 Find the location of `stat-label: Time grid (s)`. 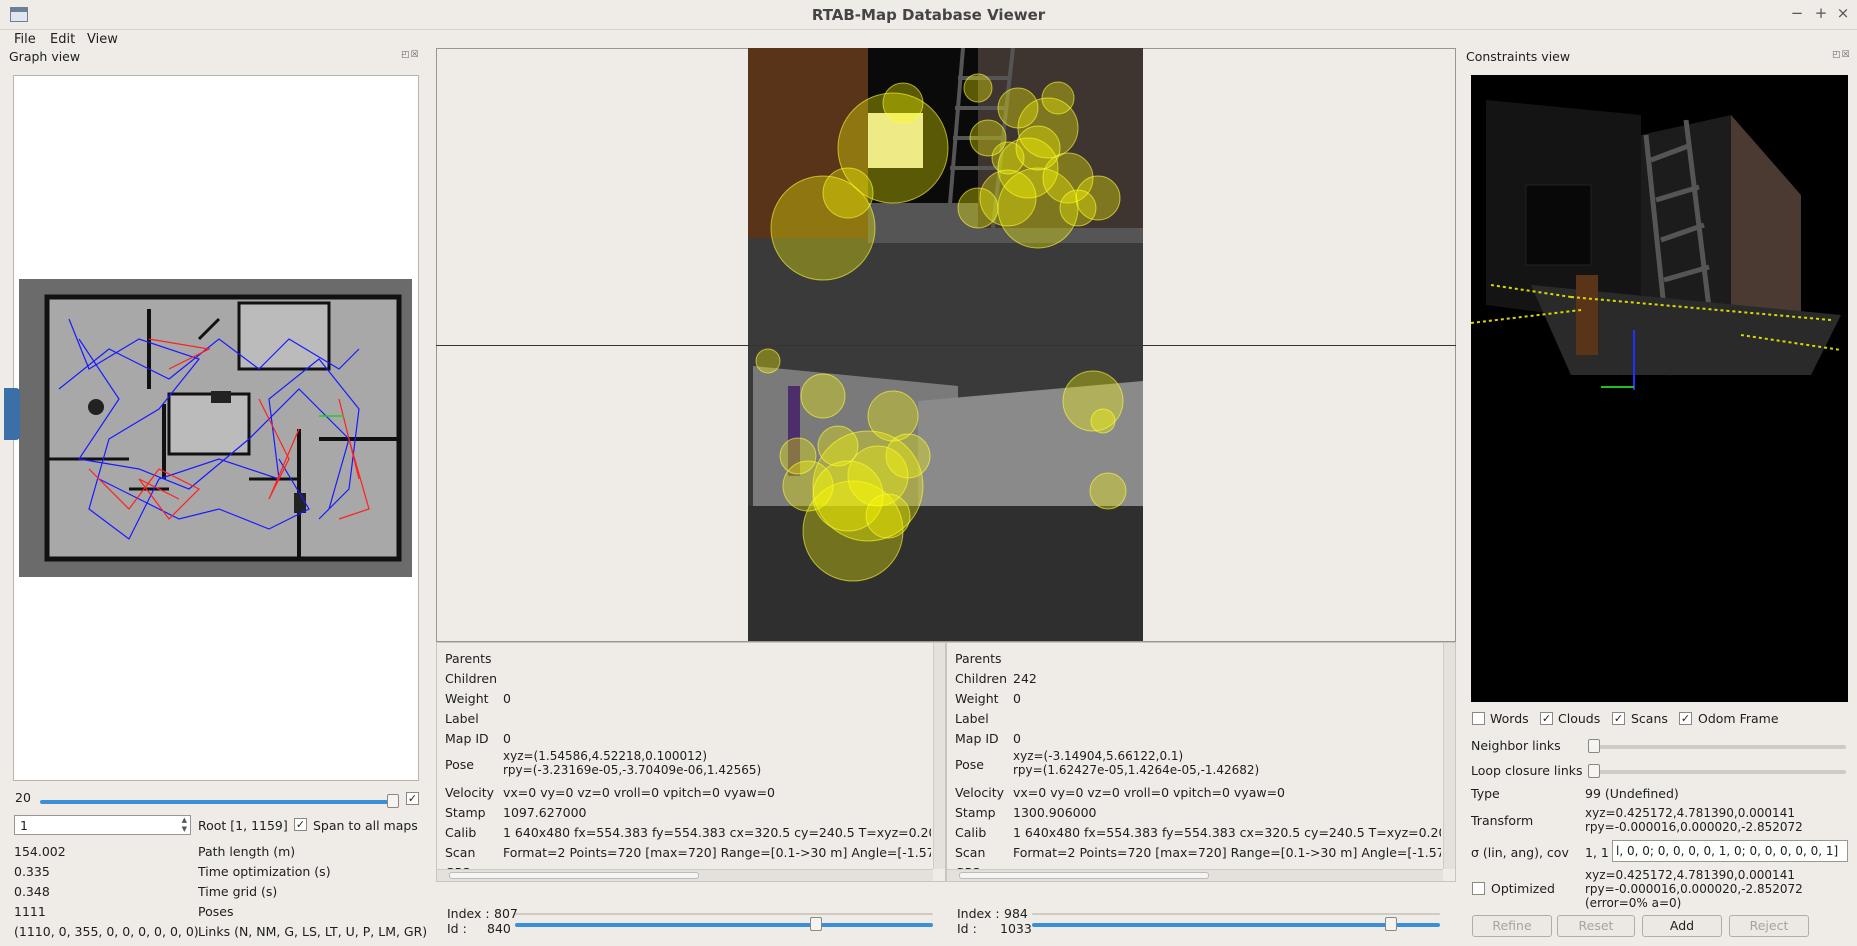

stat-label: Time grid (s) is located at coordinates (238, 891).